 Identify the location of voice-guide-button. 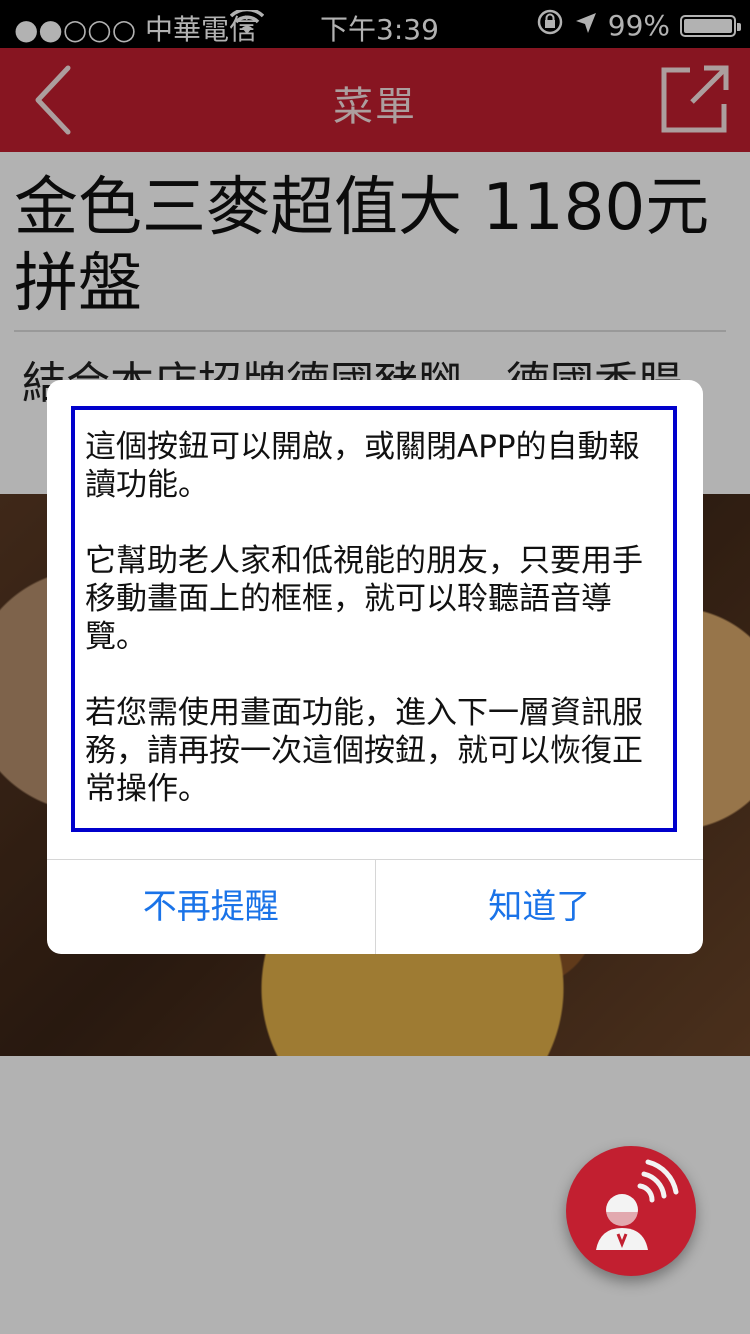
(631, 1211).